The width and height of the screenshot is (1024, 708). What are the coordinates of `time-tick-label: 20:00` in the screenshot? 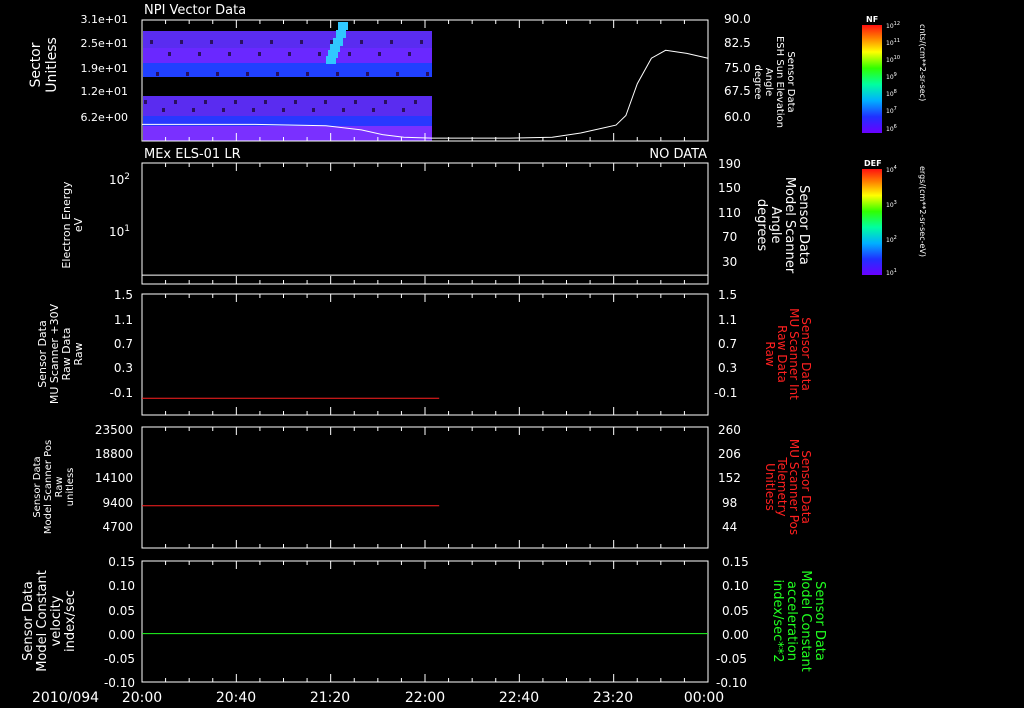 It's located at (142, 698).